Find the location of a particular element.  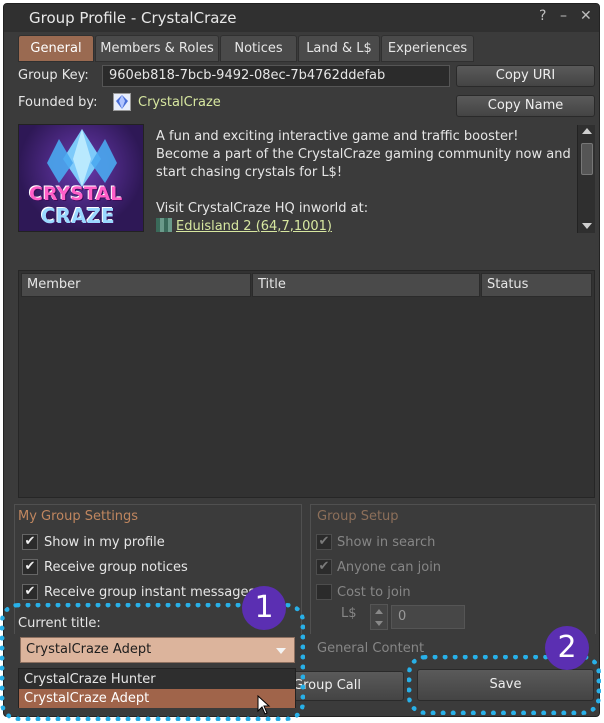

receive-im-label: Receive group instant messages is located at coordinates (150, 592).